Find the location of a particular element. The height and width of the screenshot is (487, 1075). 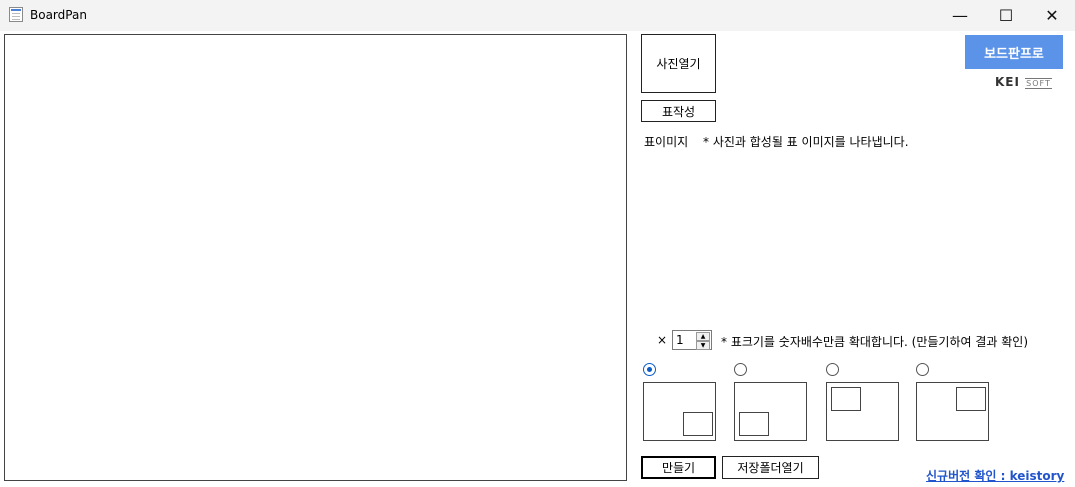

position-preview-top-left is located at coordinates (862, 411).